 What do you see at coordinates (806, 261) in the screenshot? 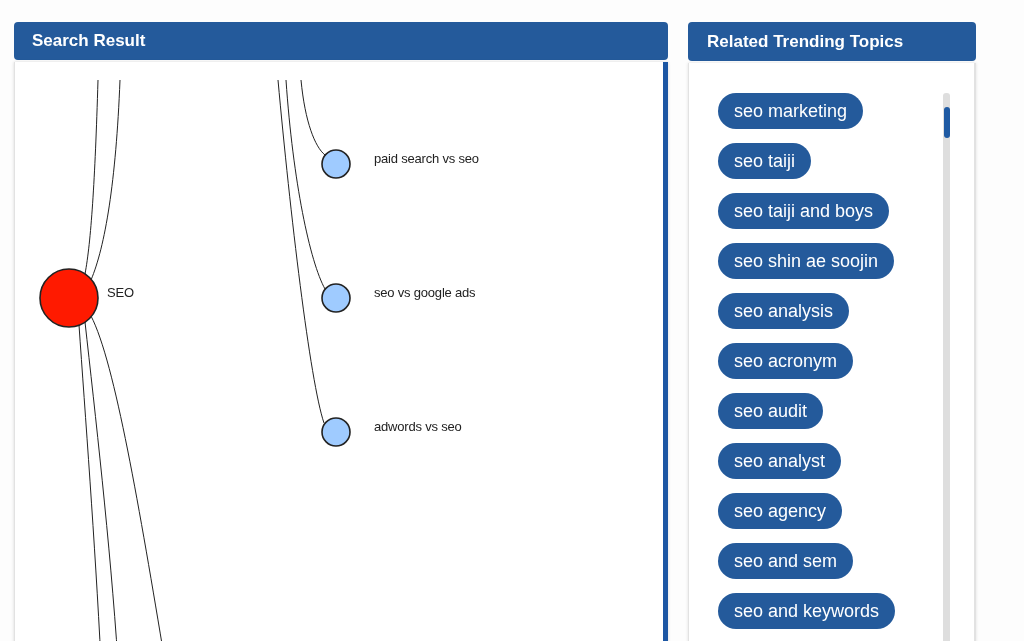
I see `topic-tag: seo shin ae soojin` at bounding box center [806, 261].